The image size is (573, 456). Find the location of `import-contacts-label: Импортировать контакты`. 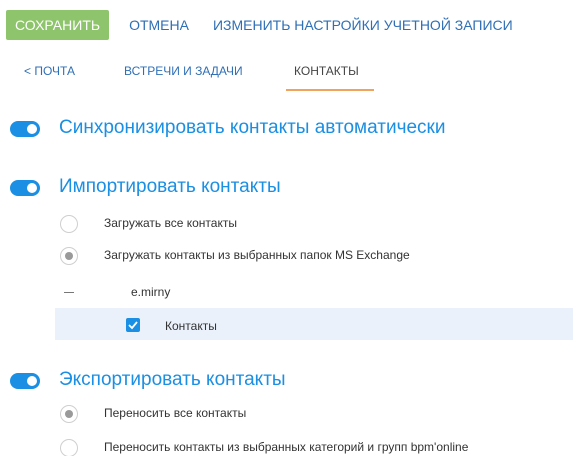

import-contacts-label: Импортировать контакты is located at coordinates (170, 186).